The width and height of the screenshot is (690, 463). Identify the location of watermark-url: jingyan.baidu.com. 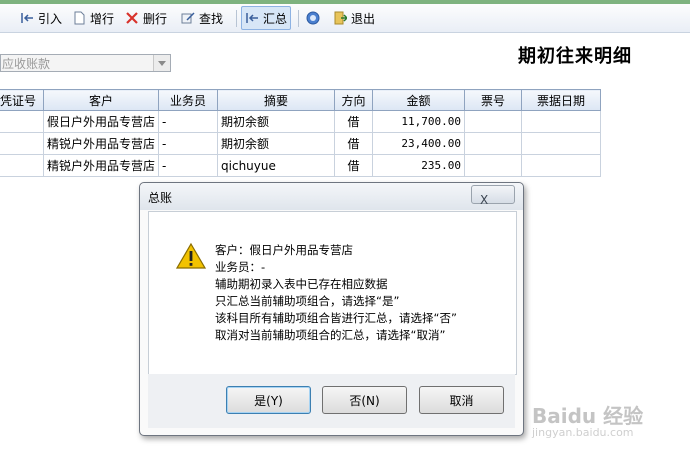
(583, 432).